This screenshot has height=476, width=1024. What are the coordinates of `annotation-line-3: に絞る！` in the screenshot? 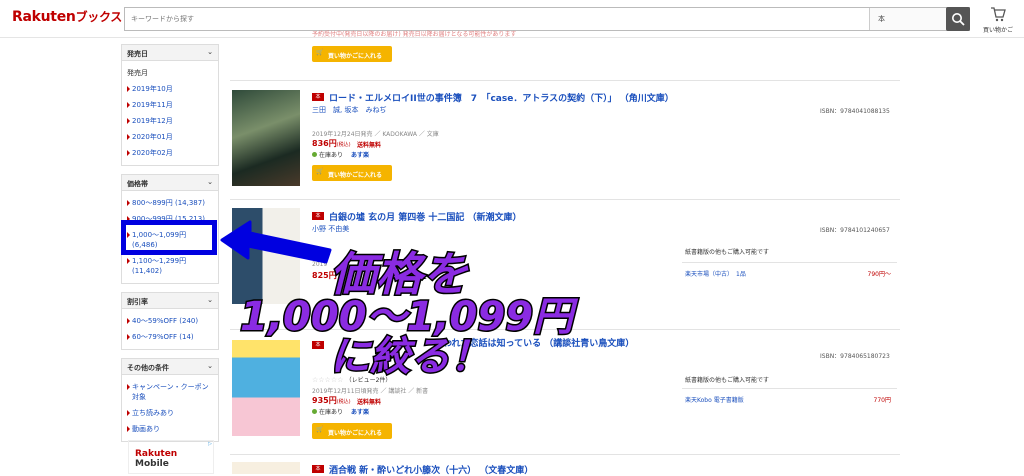 It's located at (410, 357).